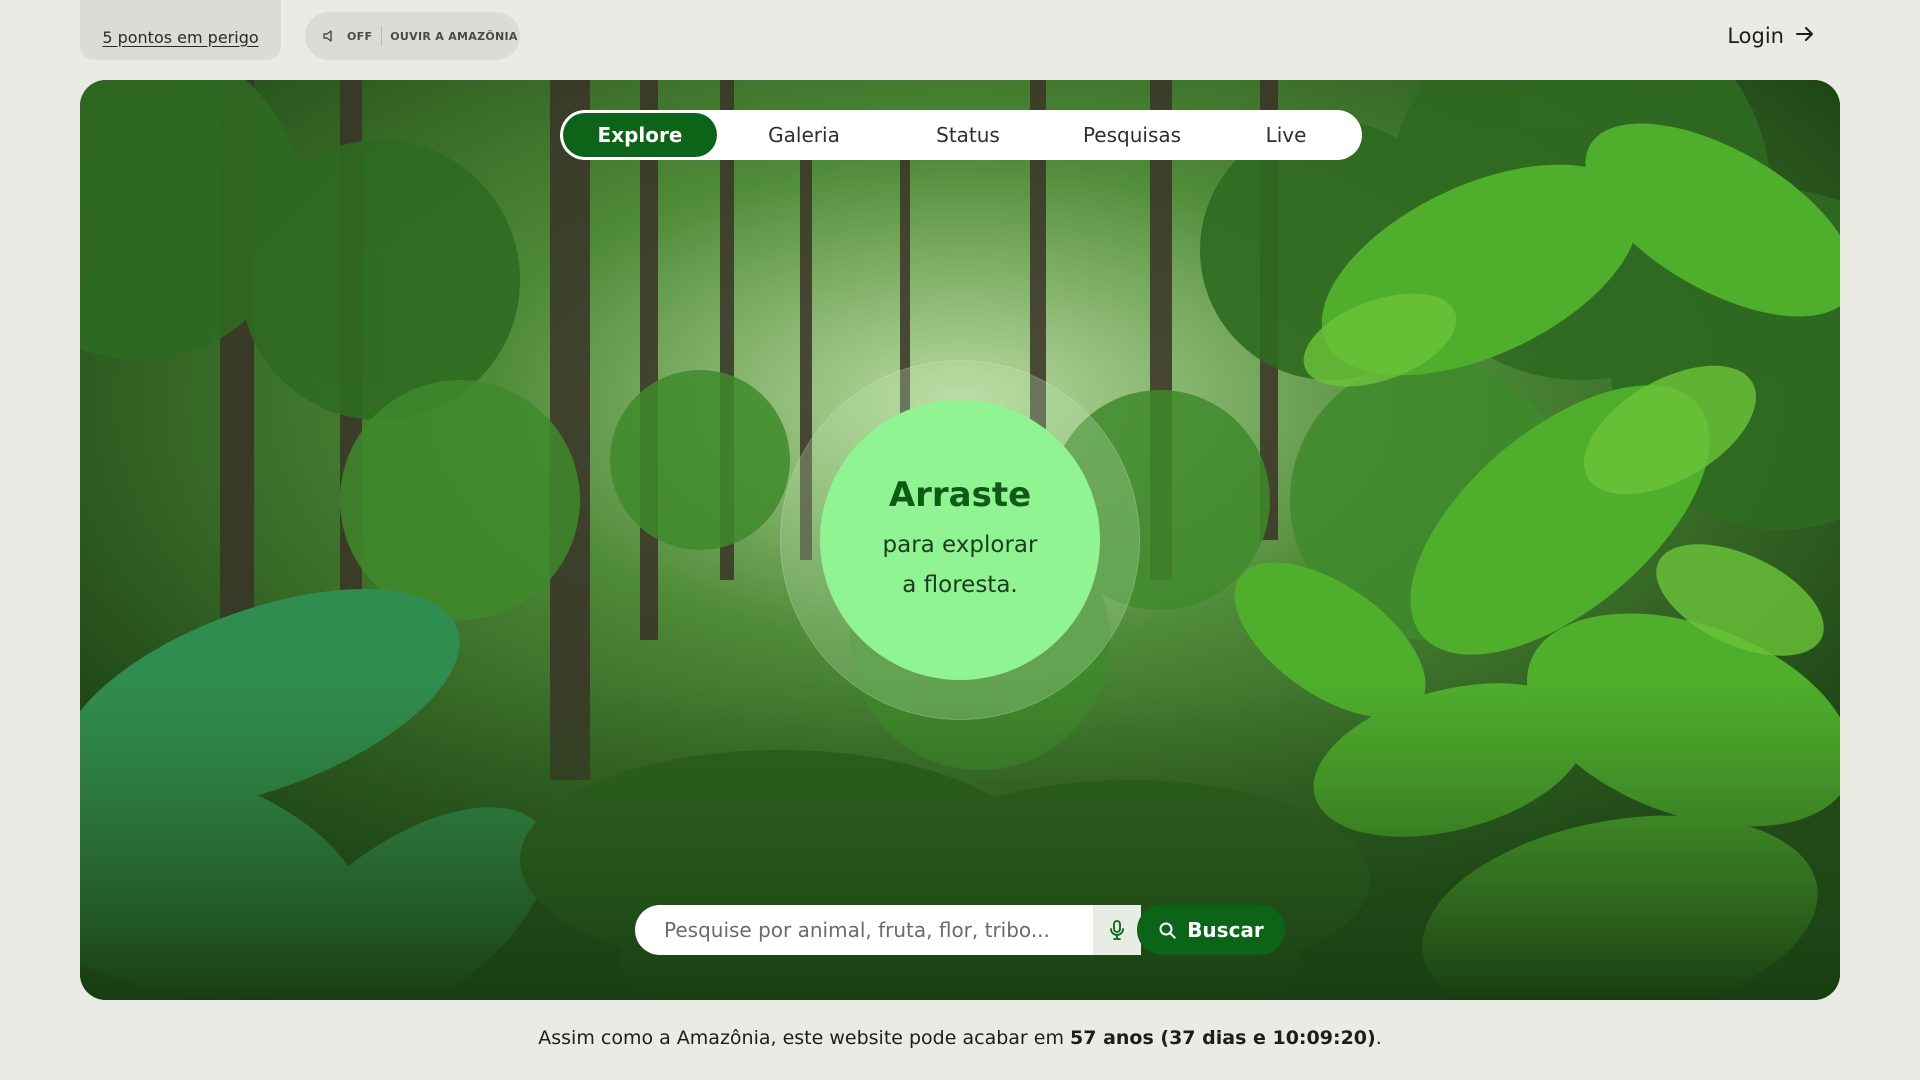  Describe the element at coordinates (1225, 930) in the screenshot. I see `search-button-label: Buscar` at that location.